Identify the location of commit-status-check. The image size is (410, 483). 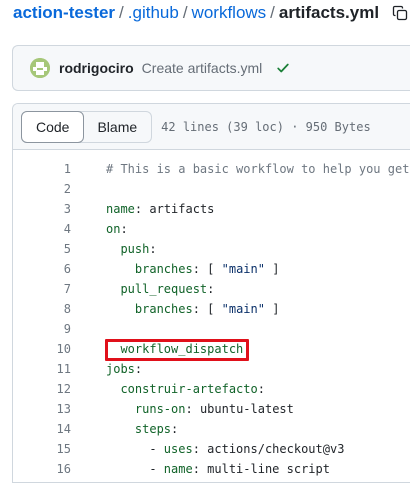
(283, 68).